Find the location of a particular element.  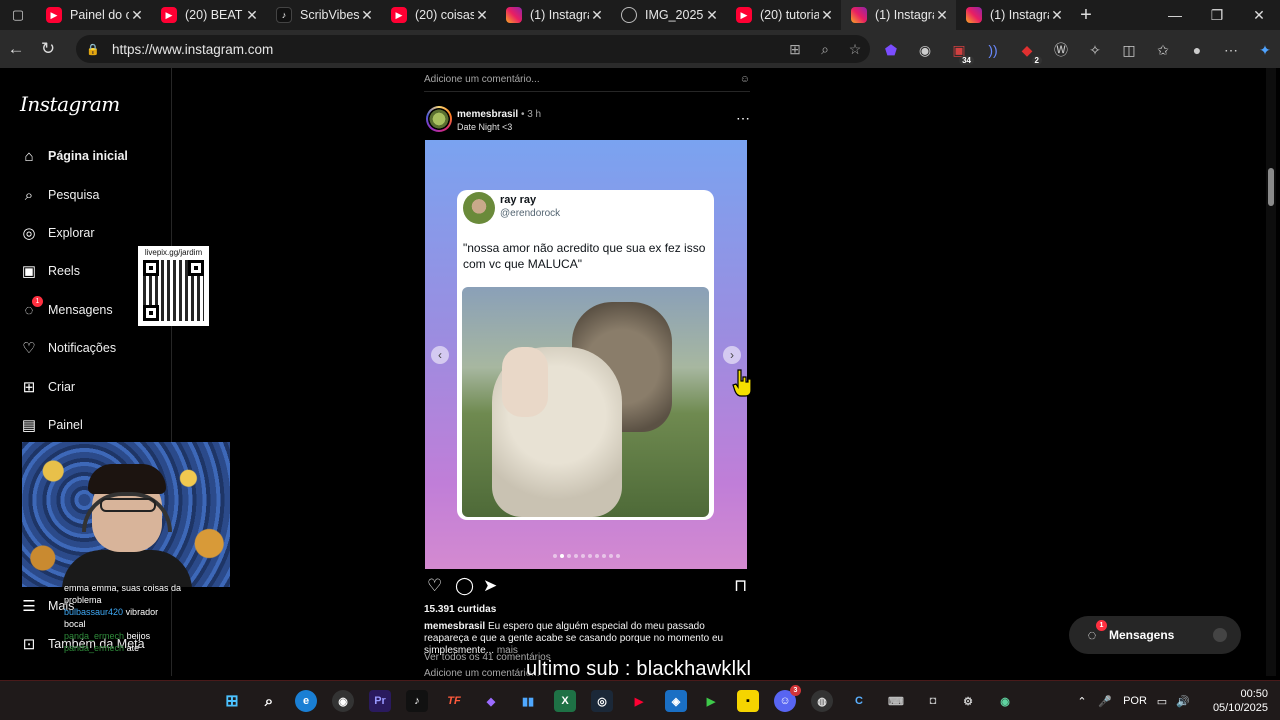

scrollbar-thumb is located at coordinates (1271, 187).